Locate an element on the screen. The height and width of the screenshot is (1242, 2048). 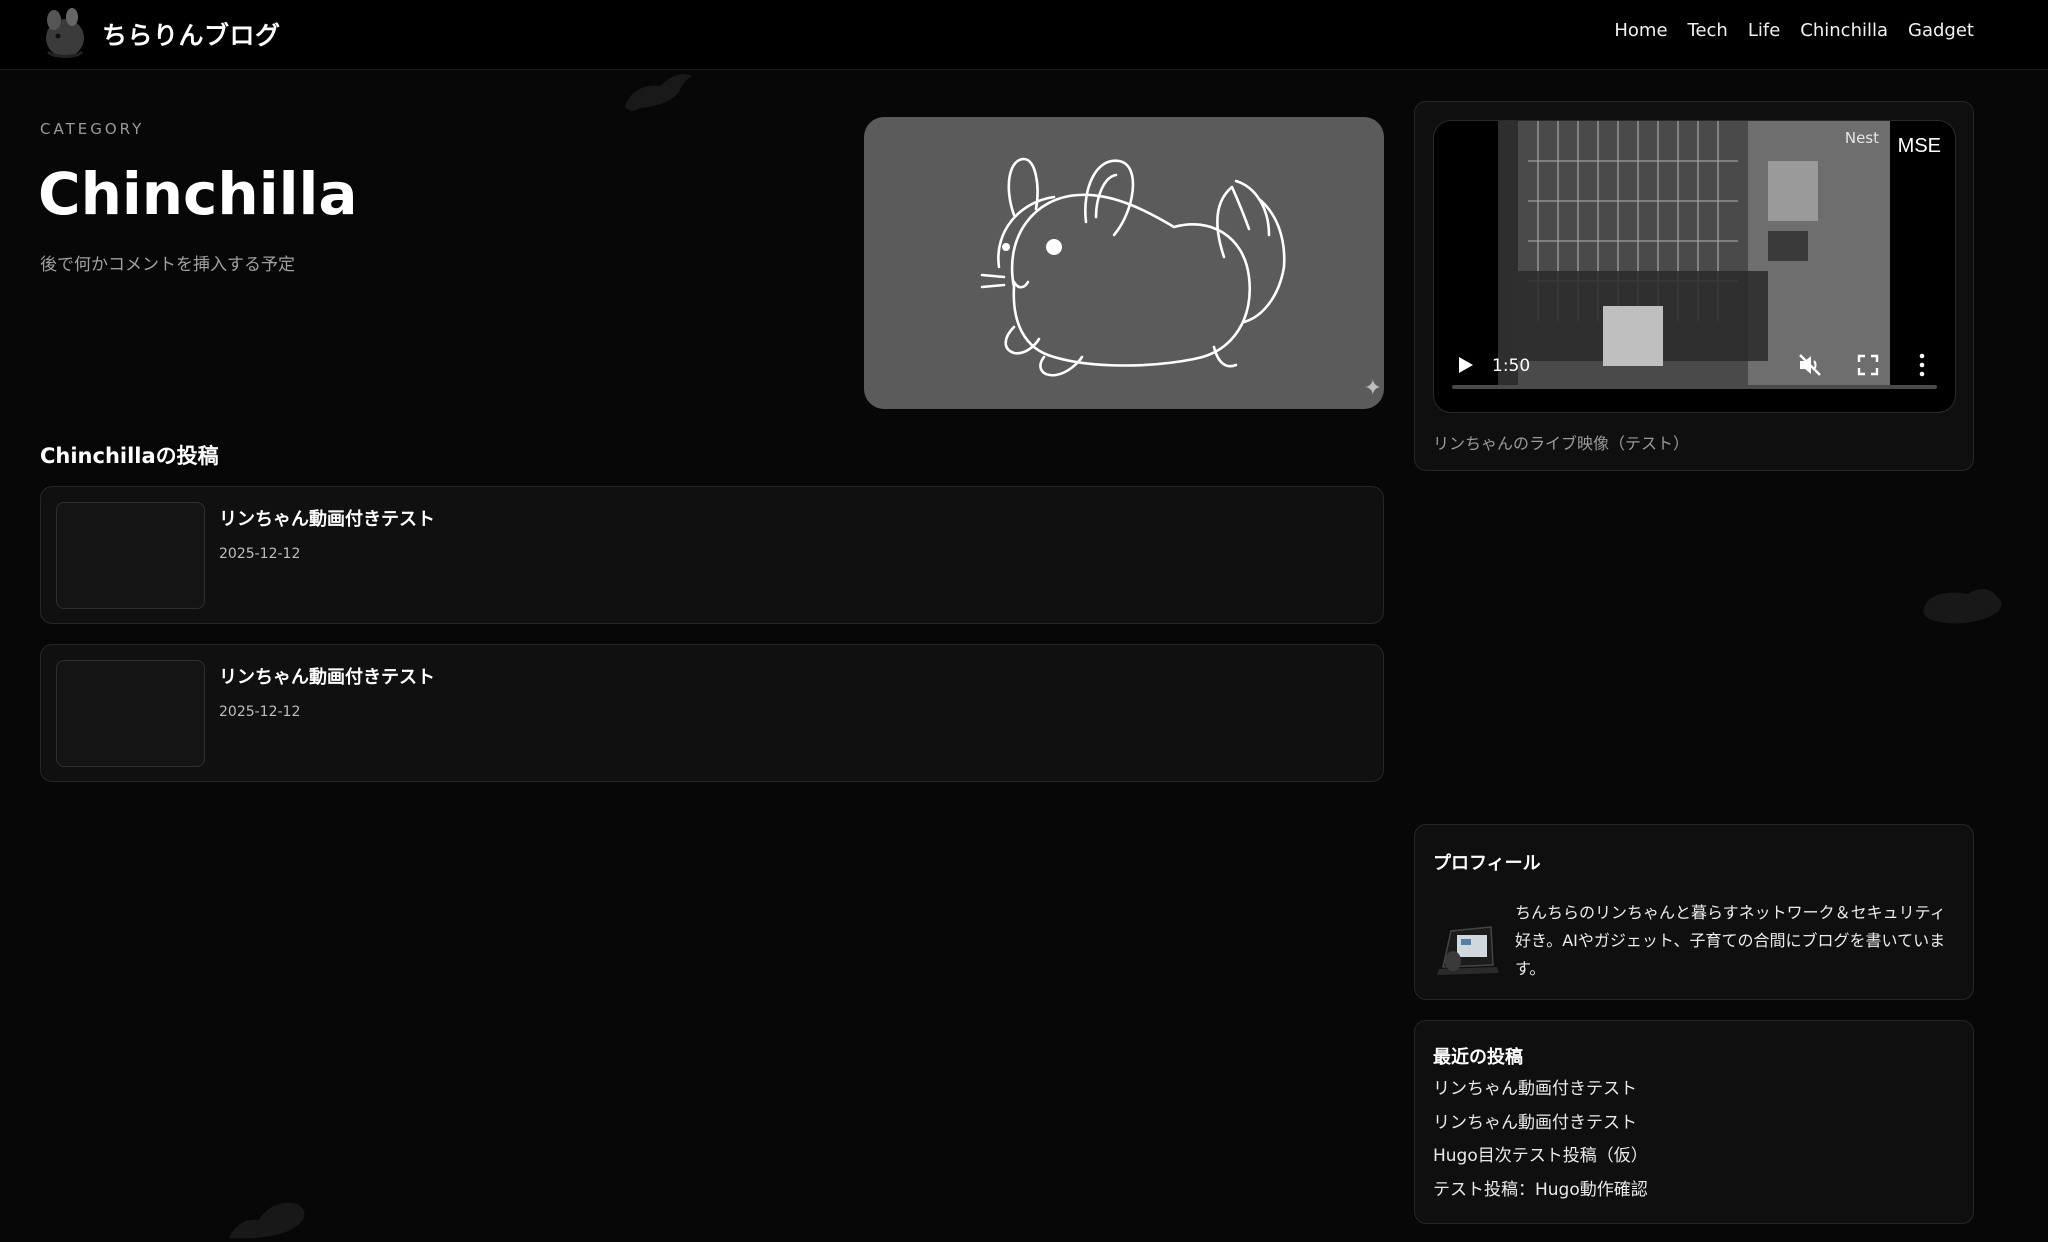
posts-heading: Chinchillaの投稿 is located at coordinates (129, 456).